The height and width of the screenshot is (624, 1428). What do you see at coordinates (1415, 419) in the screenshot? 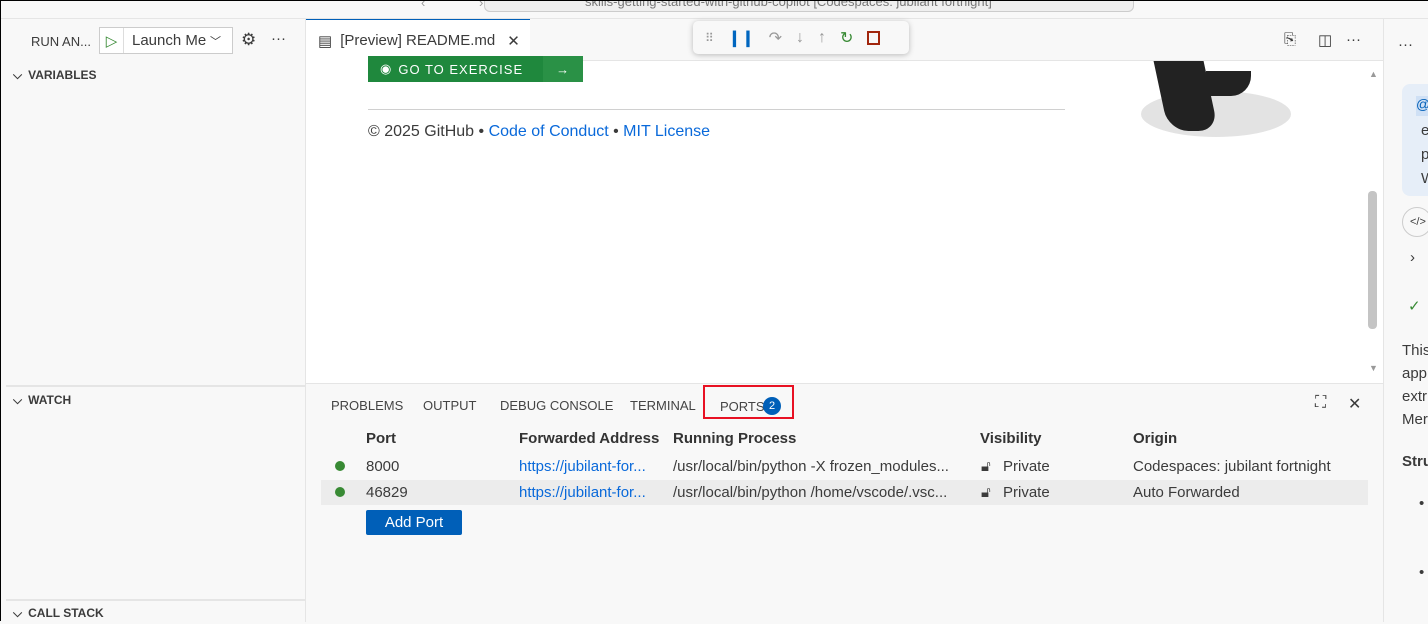
I see `chat-text: Mer` at bounding box center [1415, 419].